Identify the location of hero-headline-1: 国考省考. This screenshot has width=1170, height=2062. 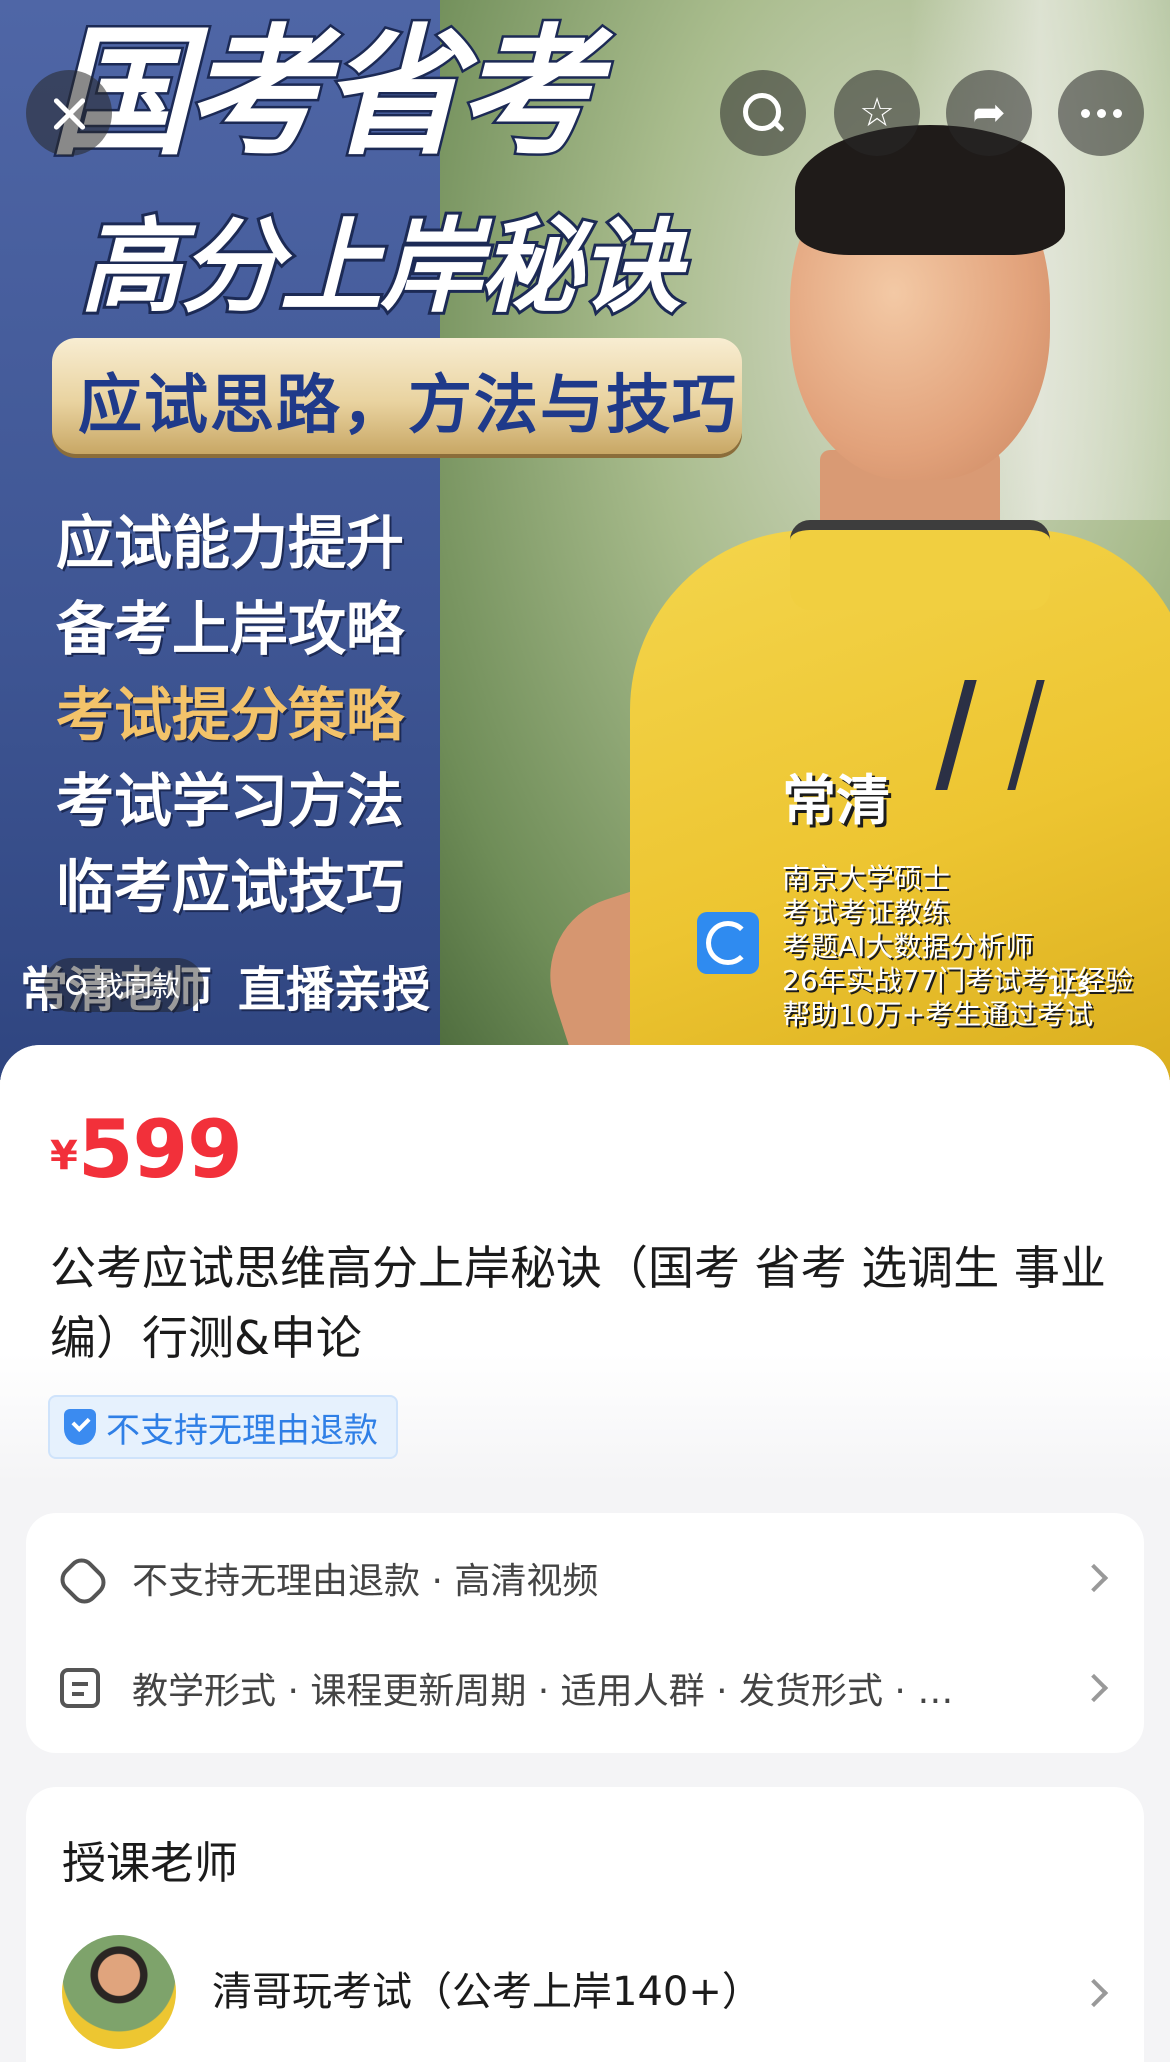
(323, 94).